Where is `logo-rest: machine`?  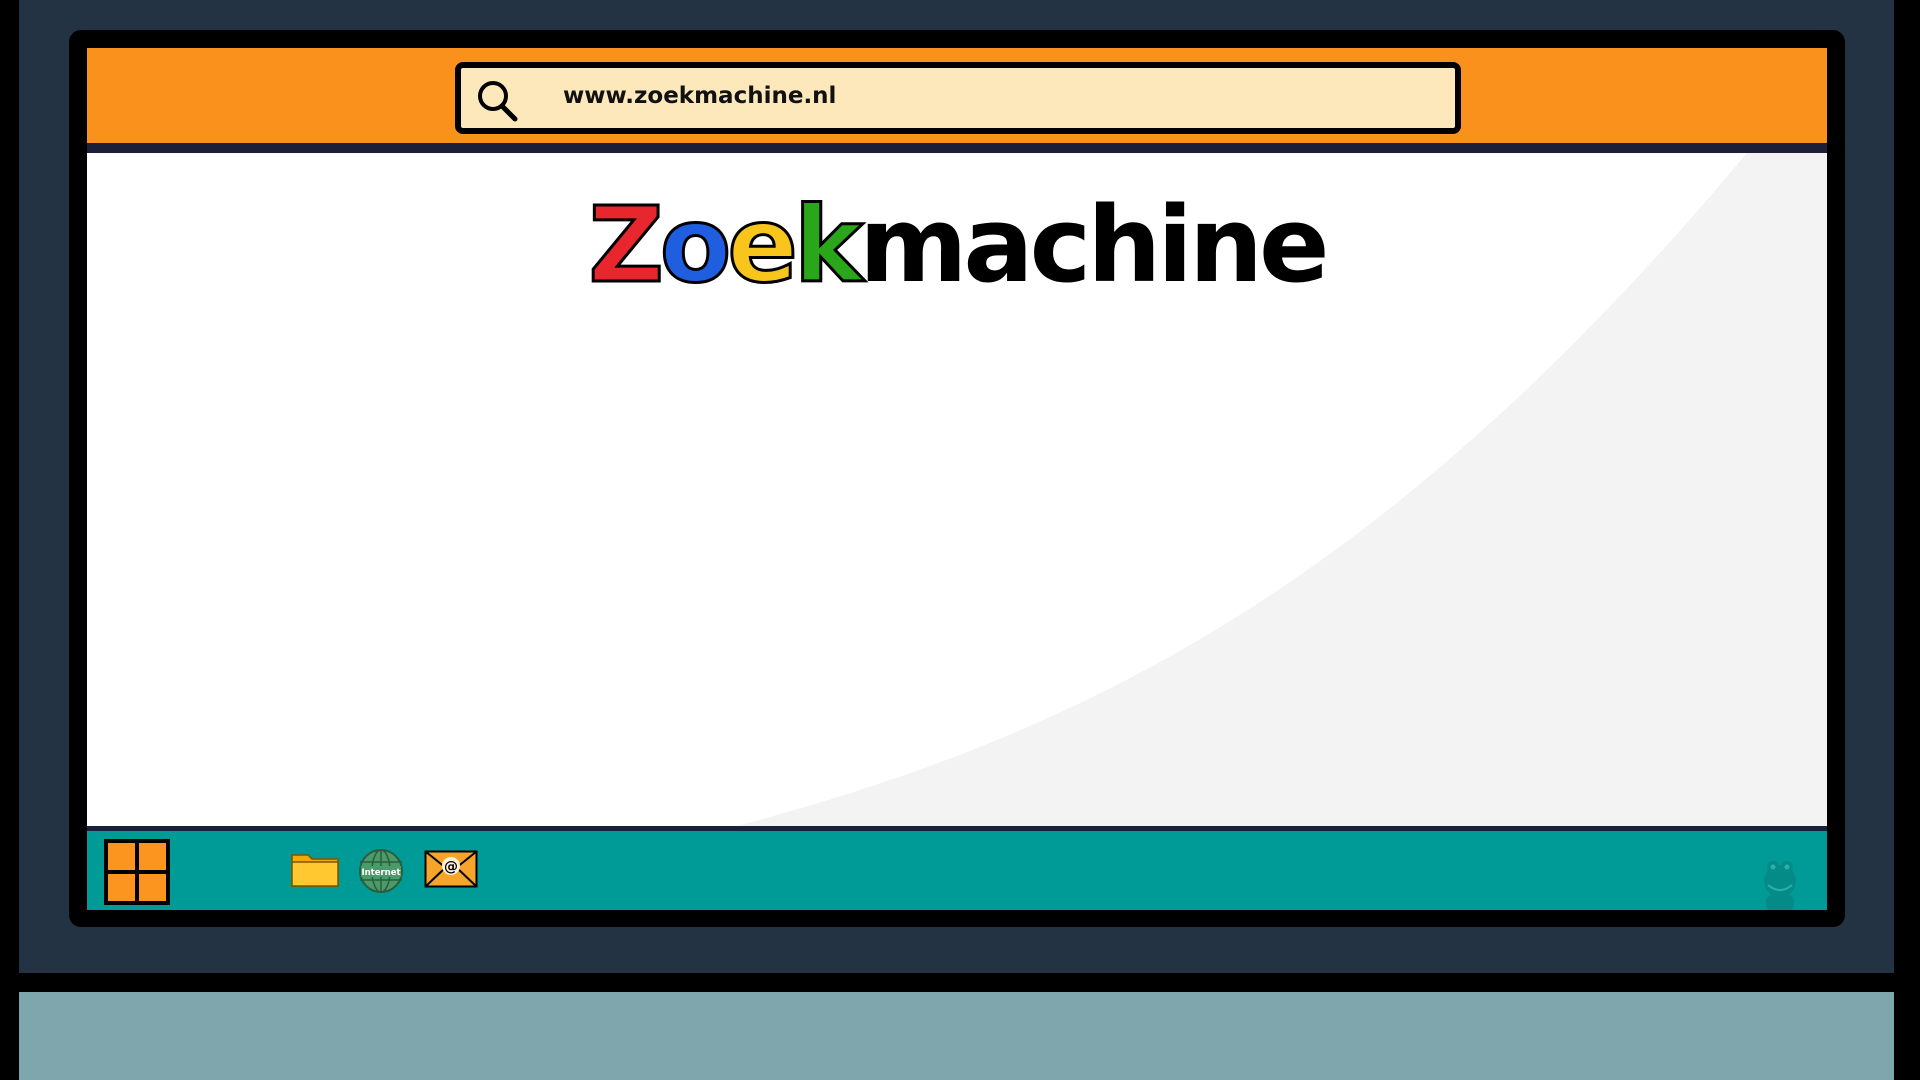
logo-rest: machine is located at coordinates (1094, 245).